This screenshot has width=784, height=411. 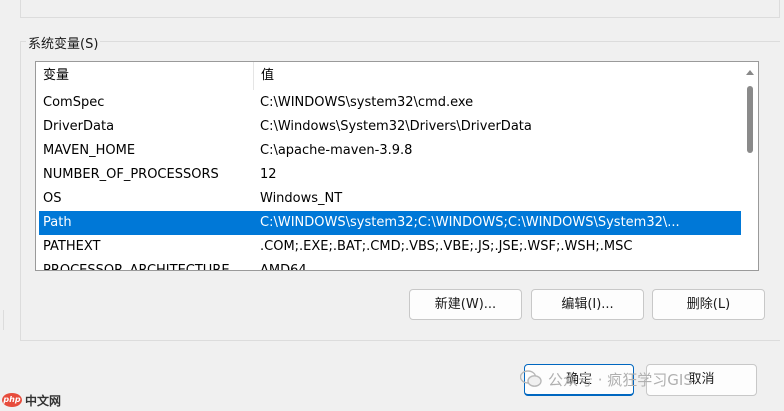 I want to click on variable-value: C:\Windows\System32\Drivers\DriverData, so click(x=396, y=126).